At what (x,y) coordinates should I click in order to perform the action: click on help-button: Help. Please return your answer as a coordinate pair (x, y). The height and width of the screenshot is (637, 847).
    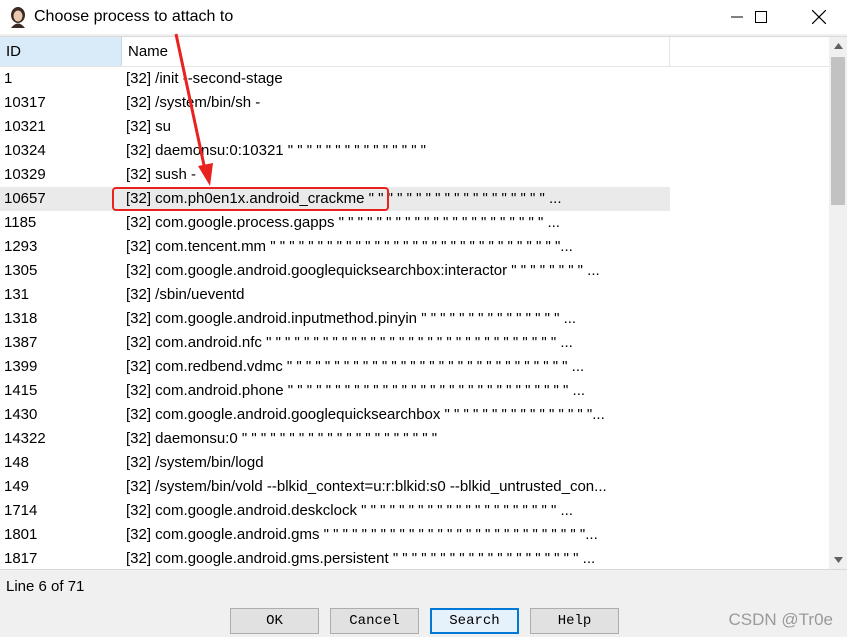
    Looking at the image, I should click on (574, 621).